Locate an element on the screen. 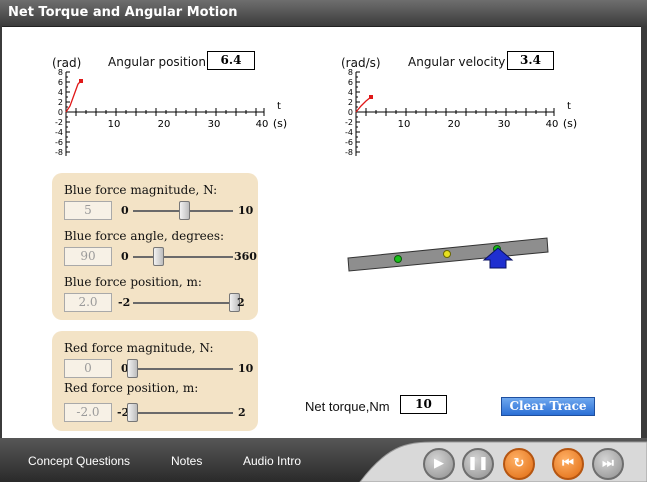 This screenshot has width=647, height=482. play-button: ▶ is located at coordinates (439, 464).